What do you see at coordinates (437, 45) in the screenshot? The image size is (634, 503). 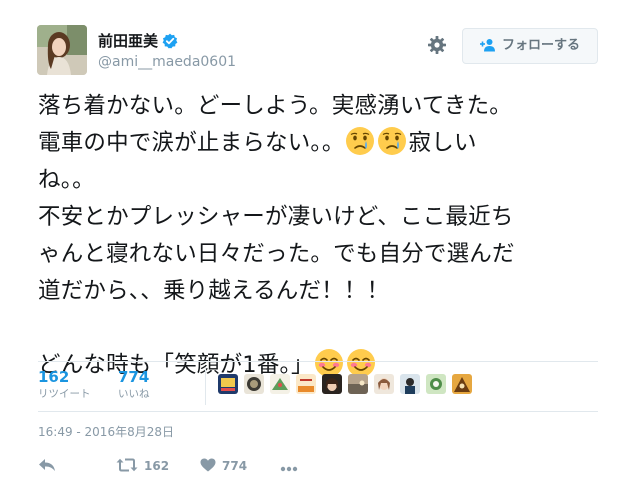 I see `gear-icon` at bounding box center [437, 45].